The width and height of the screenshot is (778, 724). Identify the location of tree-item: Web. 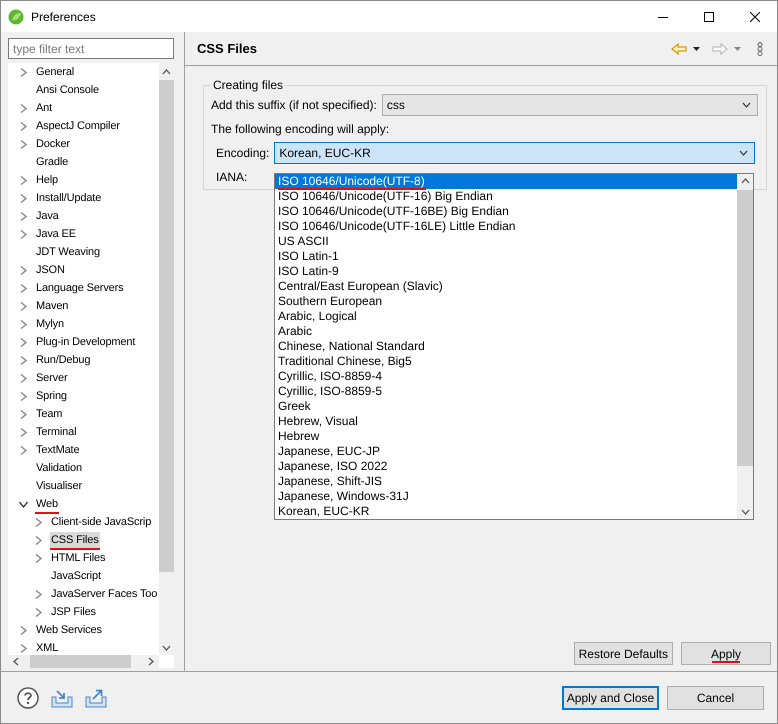
(47, 504).